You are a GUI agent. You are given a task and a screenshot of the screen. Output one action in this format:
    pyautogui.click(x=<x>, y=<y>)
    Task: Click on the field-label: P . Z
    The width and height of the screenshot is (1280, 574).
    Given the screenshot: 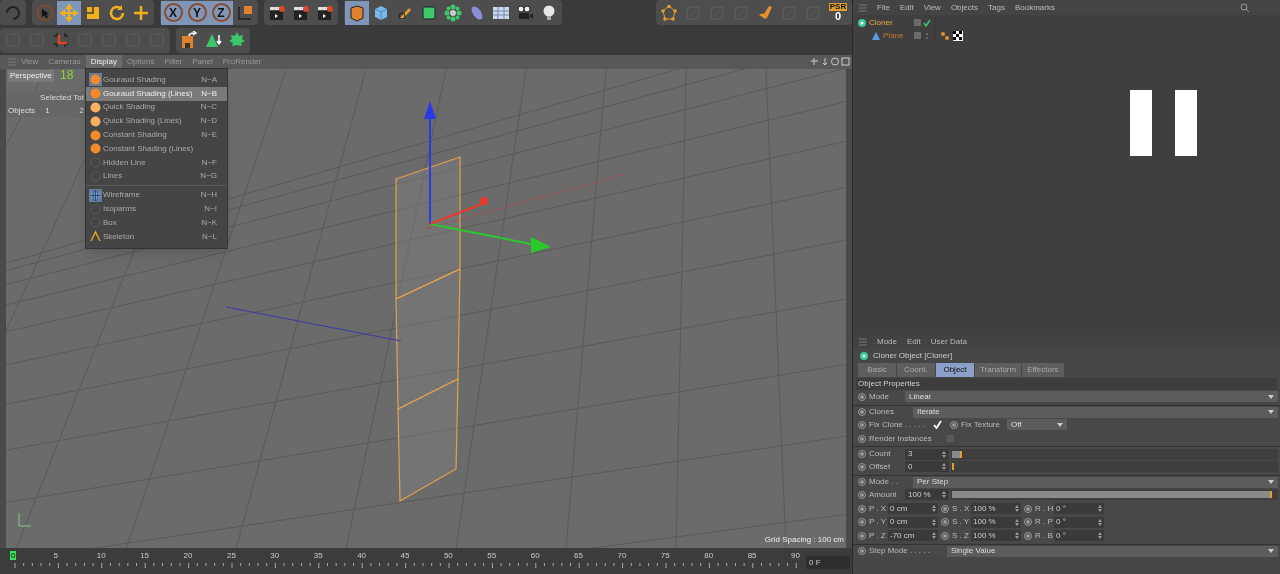 What is the action you would take?
    pyautogui.click(x=878, y=535)
    